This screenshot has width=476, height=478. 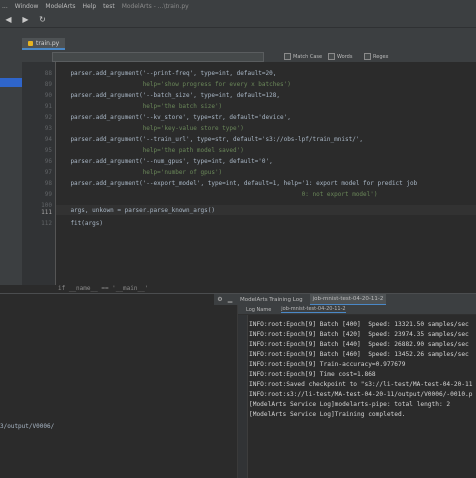 What do you see at coordinates (331, 56) in the screenshot?
I see `words-checkbox` at bounding box center [331, 56].